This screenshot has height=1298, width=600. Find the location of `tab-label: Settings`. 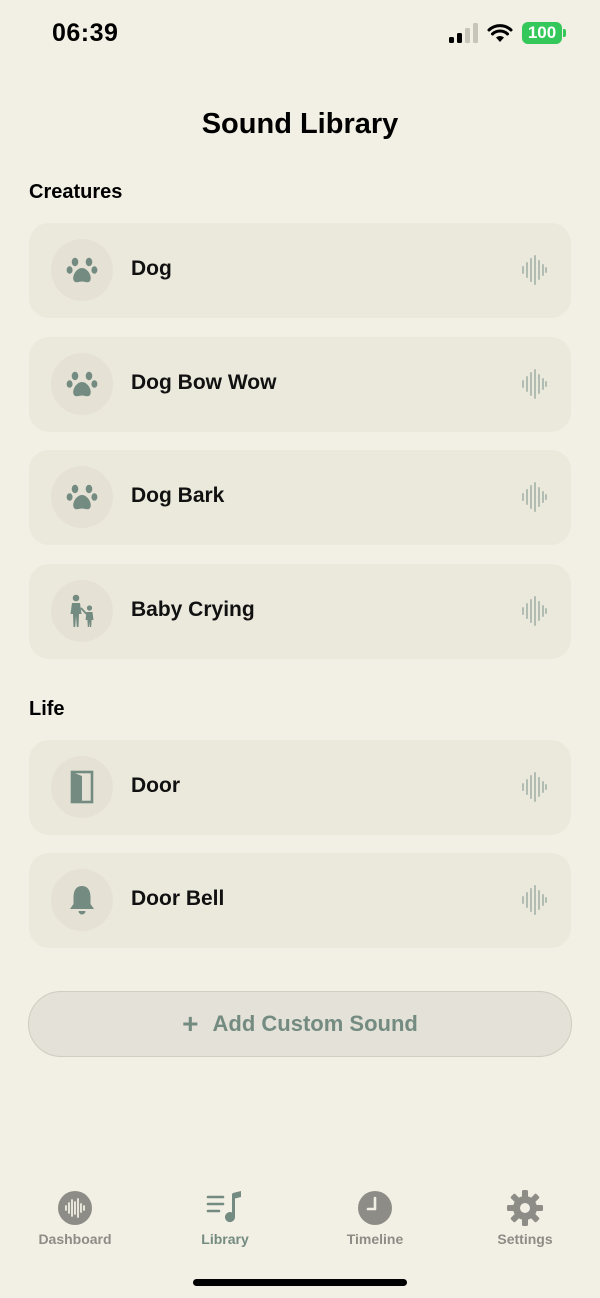

tab-label: Settings is located at coordinates (525, 1239).